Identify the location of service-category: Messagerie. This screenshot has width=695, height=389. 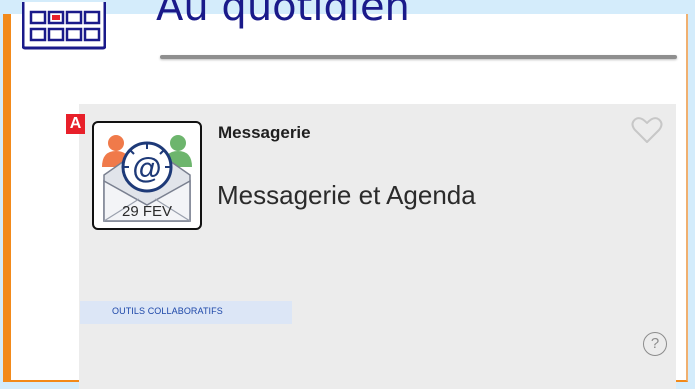
(264, 132).